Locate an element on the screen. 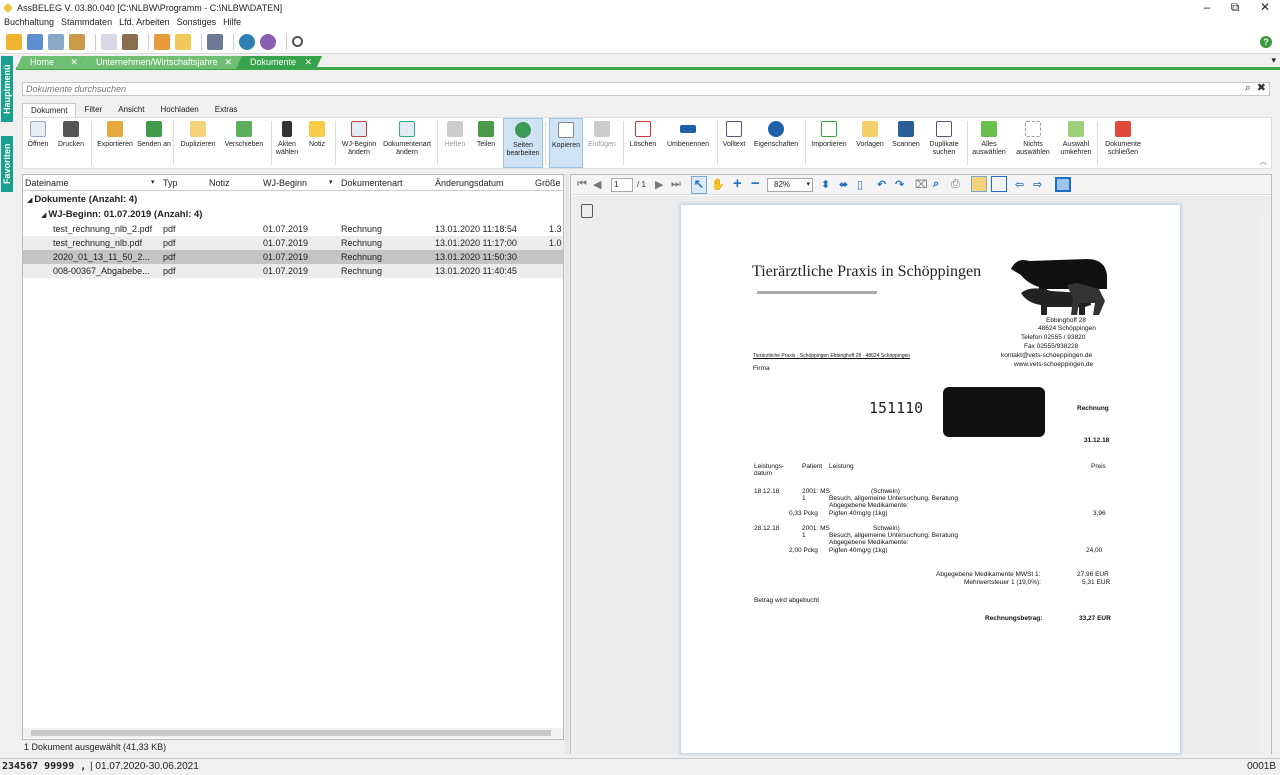 Image resolution: width=1280 pixels, height=775 pixels. importieren-button: Importieren is located at coordinates (829, 135).